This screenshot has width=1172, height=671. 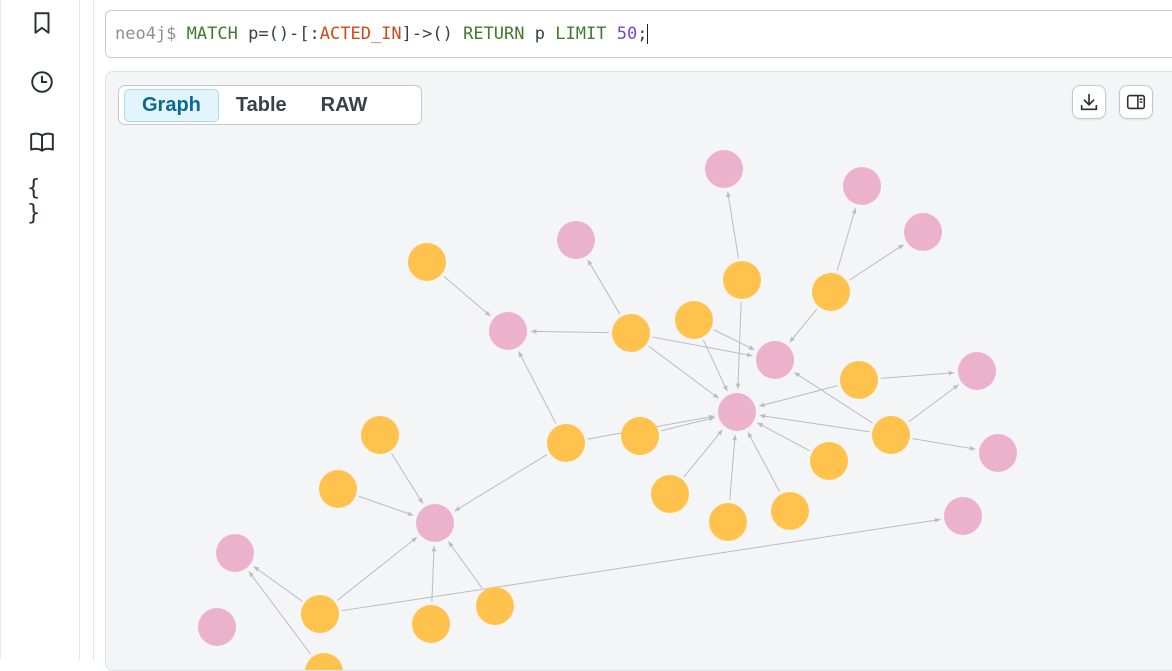 What do you see at coordinates (212, 34) in the screenshot?
I see `keyword-match: MATCH` at bounding box center [212, 34].